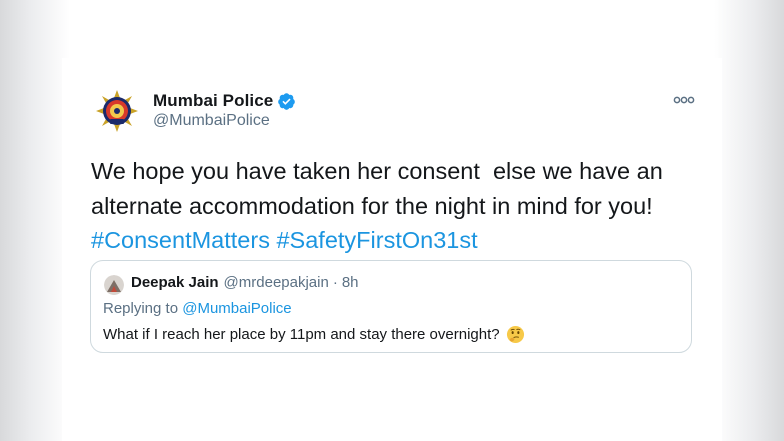 The width and height of the screenshot is (784, 441). I want to click on hashtag-safety-first: #SafetyFirstOn31st, so click(376, 240).